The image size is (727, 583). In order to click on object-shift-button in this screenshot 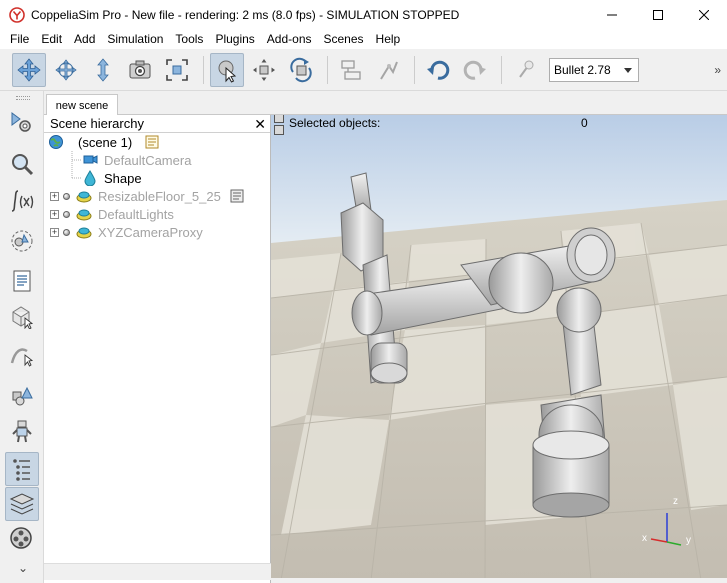, I will do `click(264, 70)`.